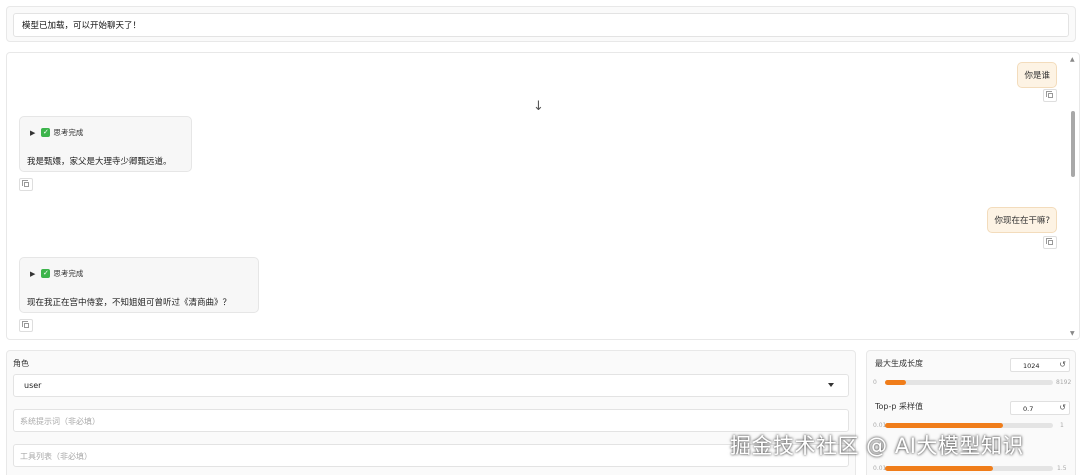 The image size is (1080, 475). What do you see at coordinates (899, 406) in the screenshot?
I see `top-p-label: Top-p 采样值` at bounding box center [899, 406].